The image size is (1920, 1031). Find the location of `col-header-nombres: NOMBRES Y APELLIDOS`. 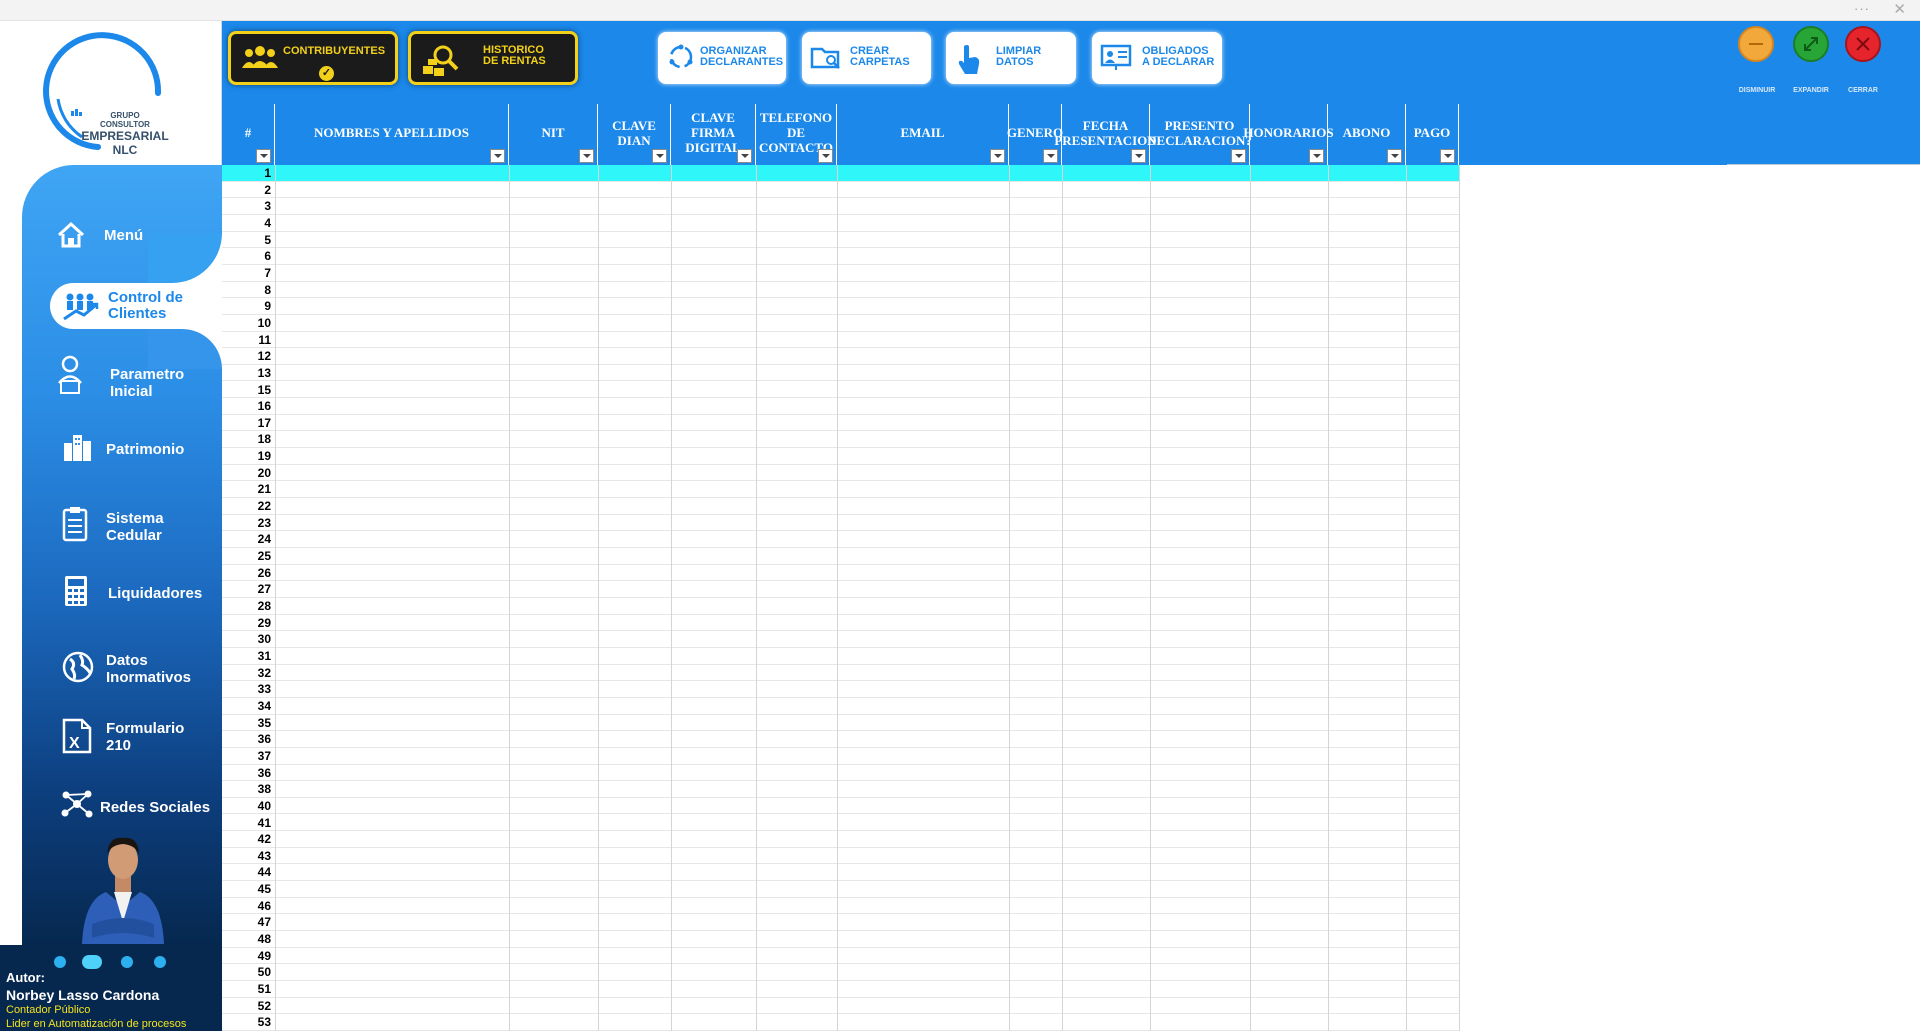

col-header-nombres: NOMBRES Y APELLIDOS is located at coordinates (392, 134).